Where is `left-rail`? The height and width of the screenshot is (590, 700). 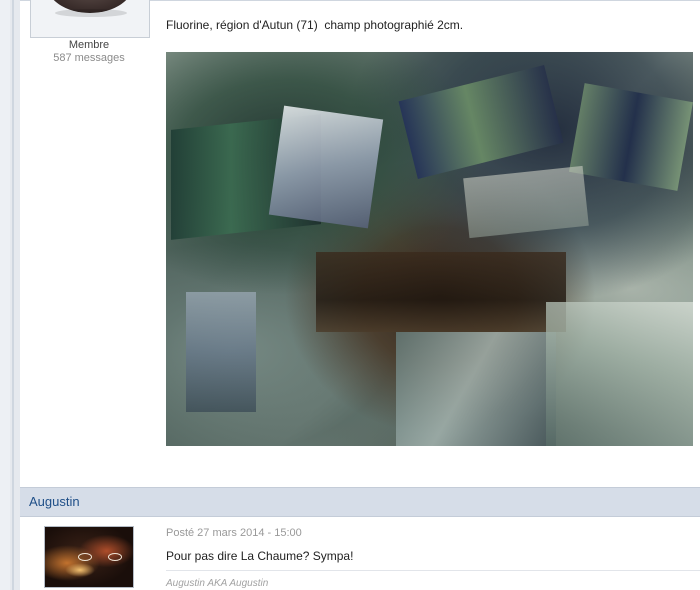 left-rail is located at coordinates (5, 295).